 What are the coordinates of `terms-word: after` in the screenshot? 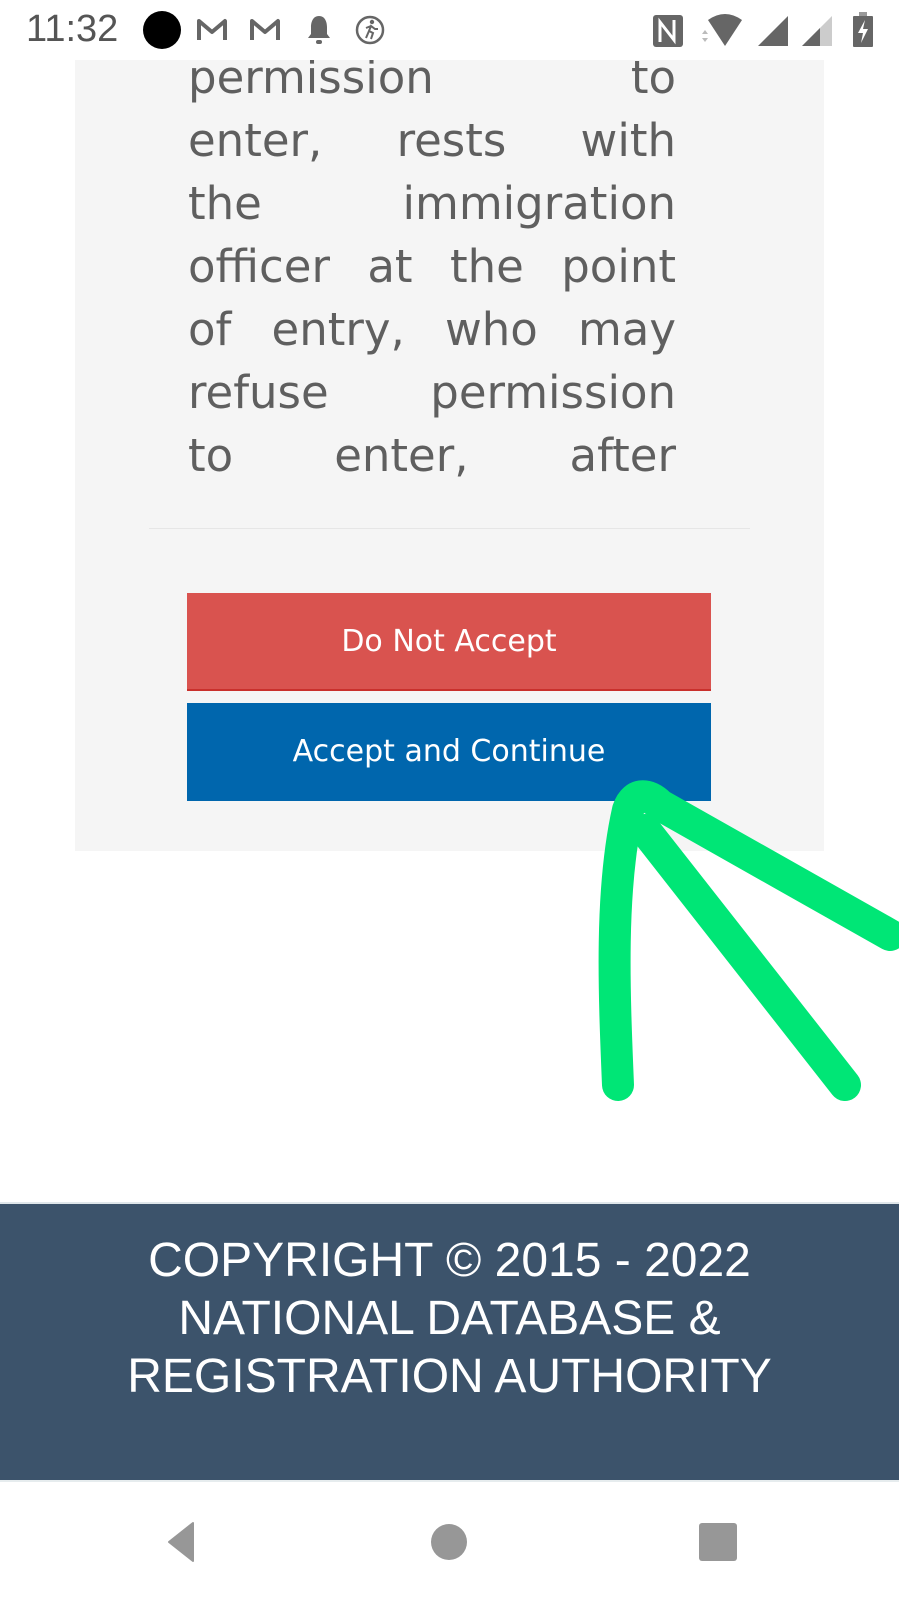 It's located at (622, 455).